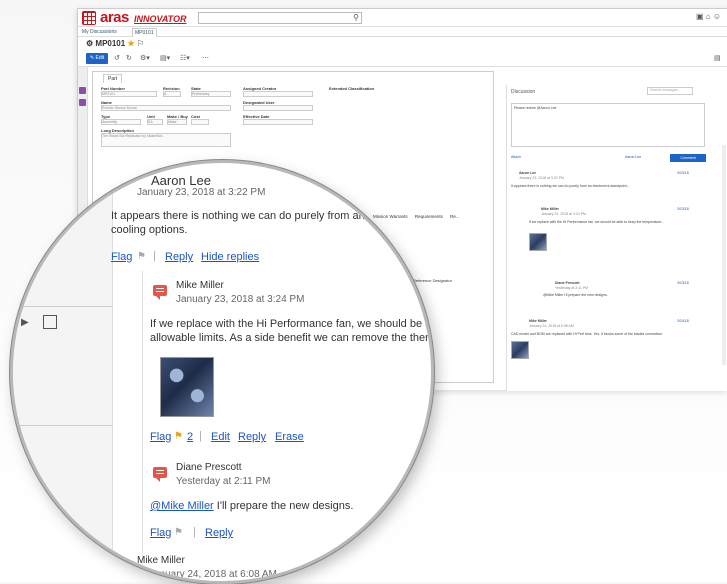 The height and width of the screenshot is (584, 727). What do you see at coordinates (100, 58) in the screenshot?
I see `edit-button-label: Edit` at bounding box center [100, 58].